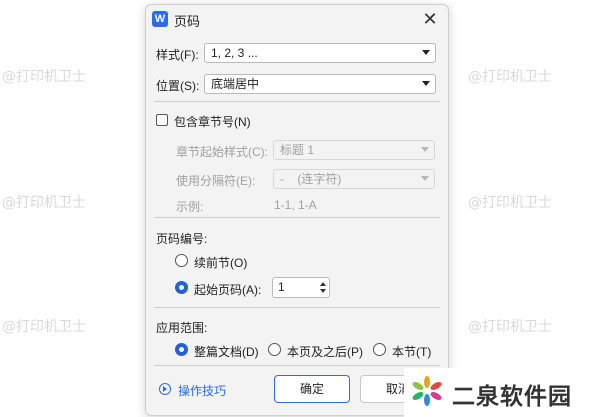 The height and width of the screenshot is (417, 600). What do you see at coordinates (297, 19) in the screenshot?
I see `title-bar: W 页码 ✕` at bounding box center [297, 19].